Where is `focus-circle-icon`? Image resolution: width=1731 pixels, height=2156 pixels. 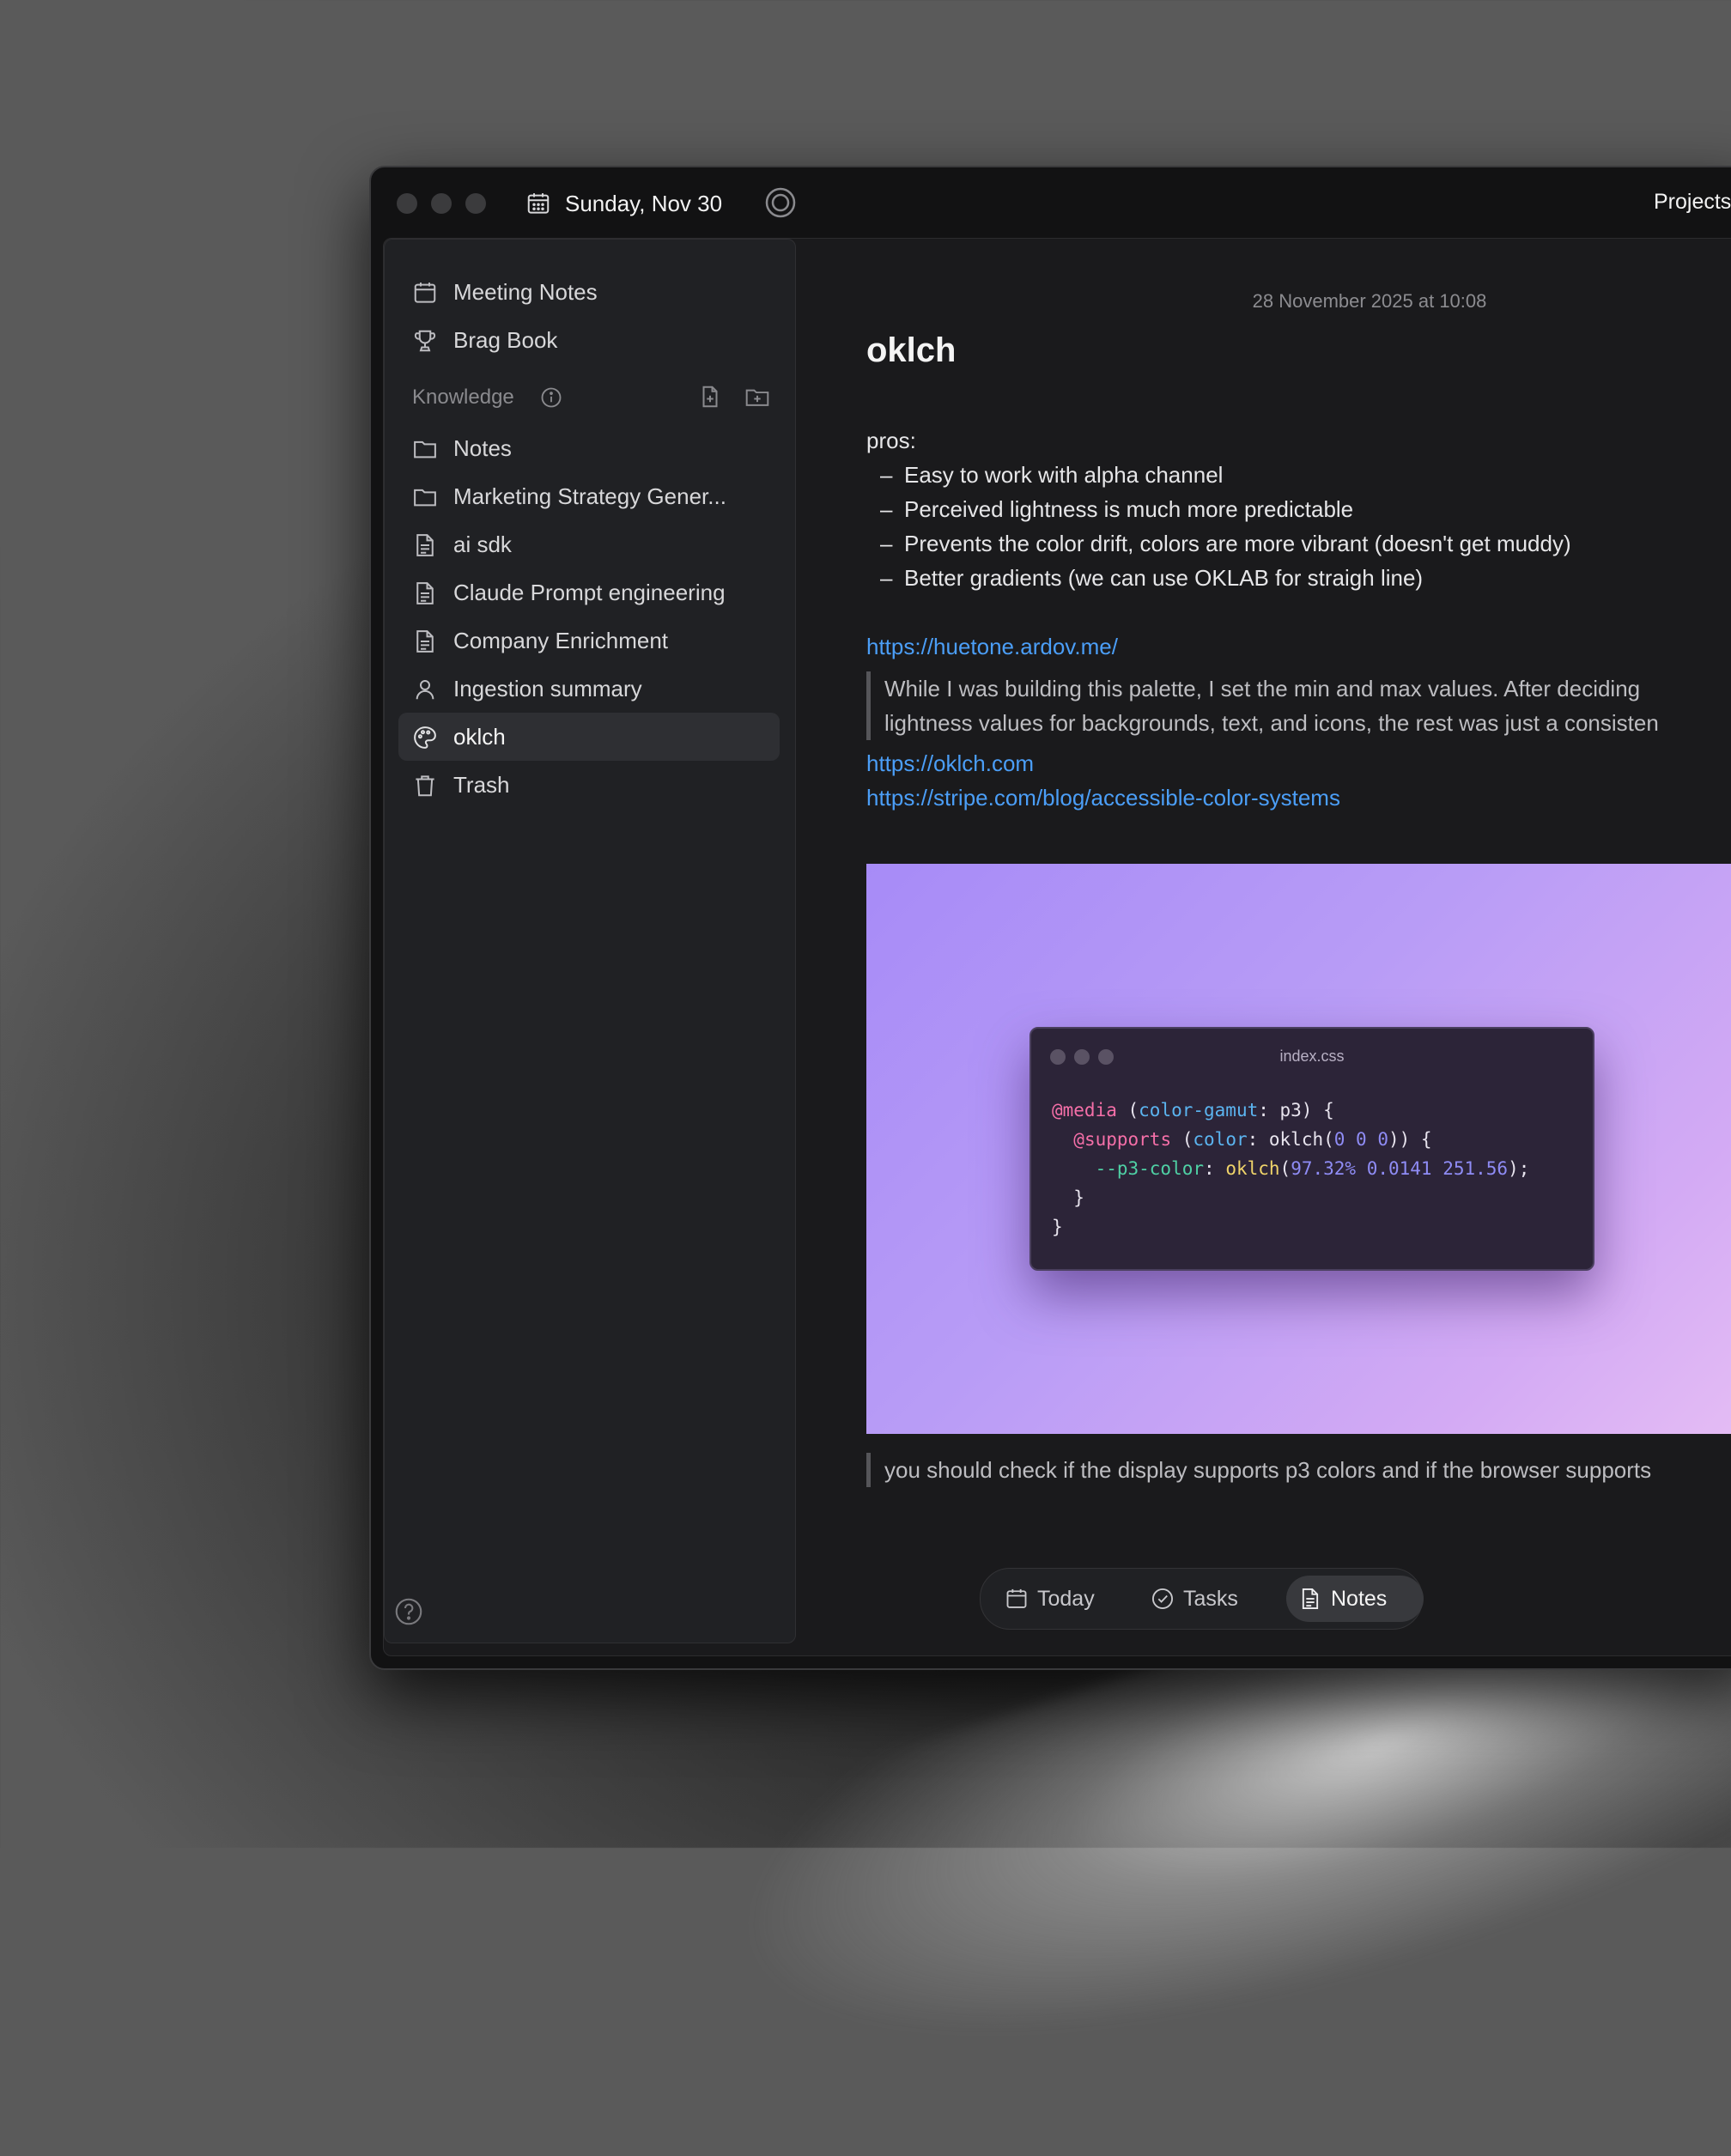
focus-circle-icon is located at coordinates (780, 202).